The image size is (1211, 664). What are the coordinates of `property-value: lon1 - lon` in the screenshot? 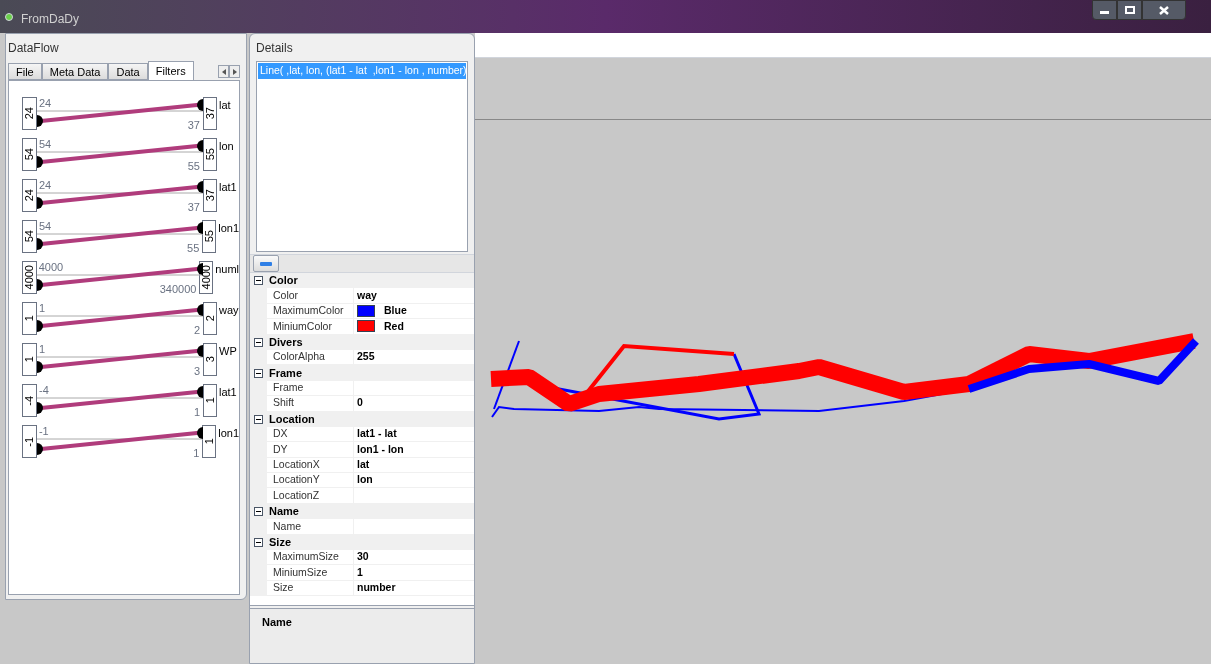 It's located at (380, 449).